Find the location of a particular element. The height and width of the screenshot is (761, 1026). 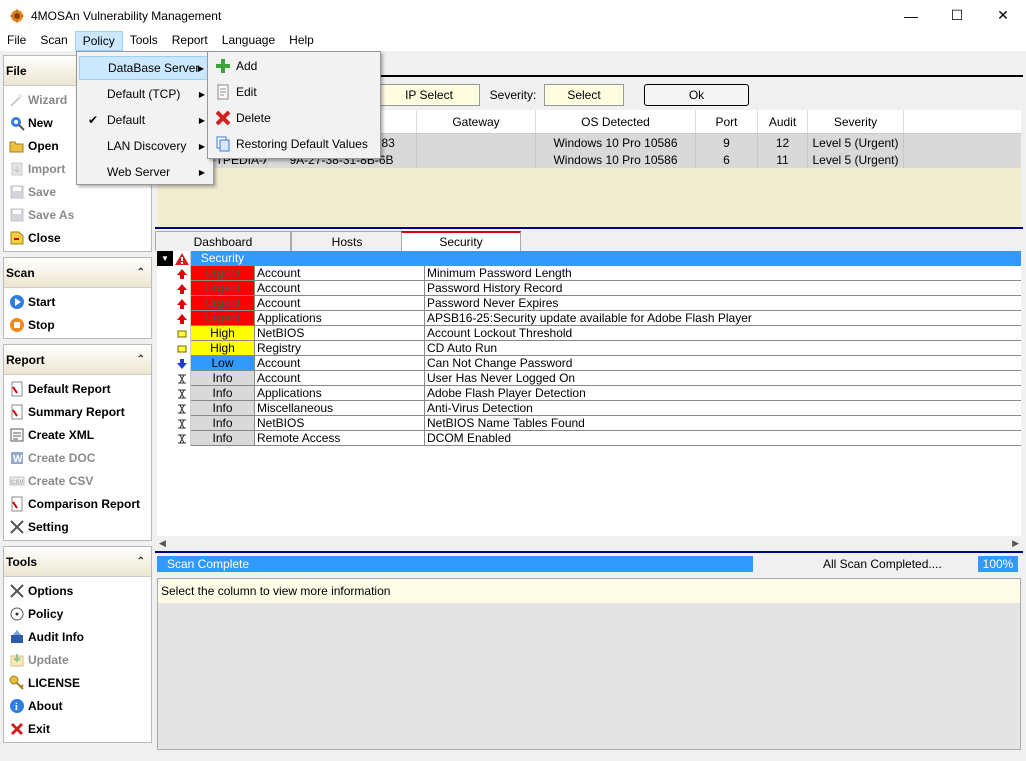

sidebar-item-options: Options is located at coordinates (77, 590).